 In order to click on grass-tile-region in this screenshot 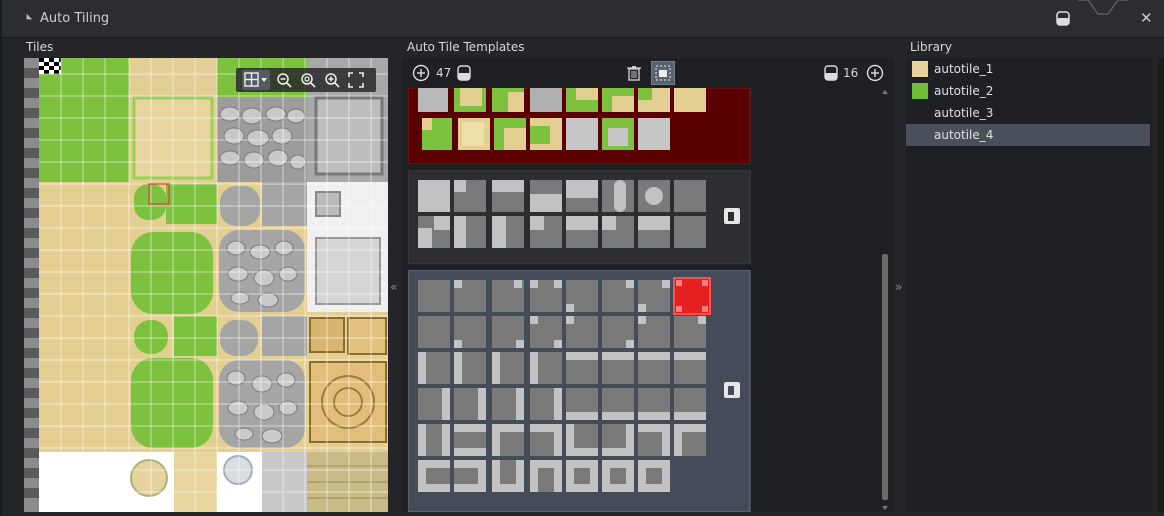, I will do `click(84, 128)`.